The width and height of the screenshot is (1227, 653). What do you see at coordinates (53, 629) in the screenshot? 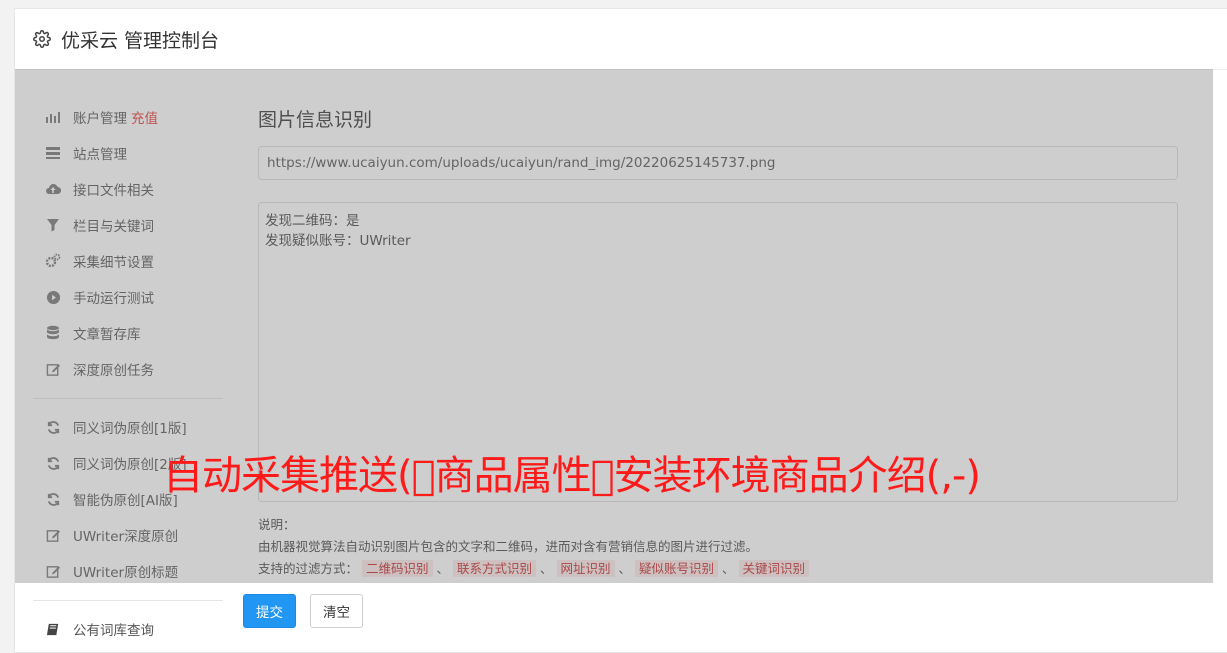
I see `book-icon` at bounding box center [53, 629].